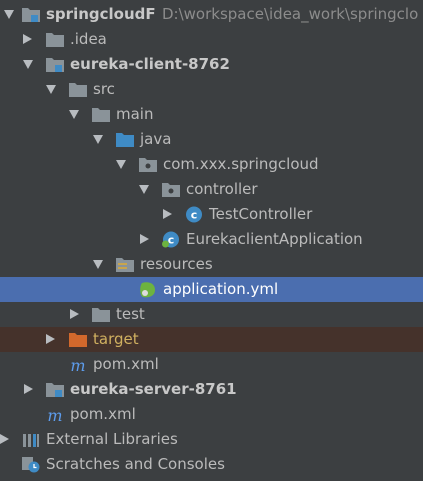 This screenshot has height=481, width=423. I want to click on excluded-folder-icon, so click(78, 340).